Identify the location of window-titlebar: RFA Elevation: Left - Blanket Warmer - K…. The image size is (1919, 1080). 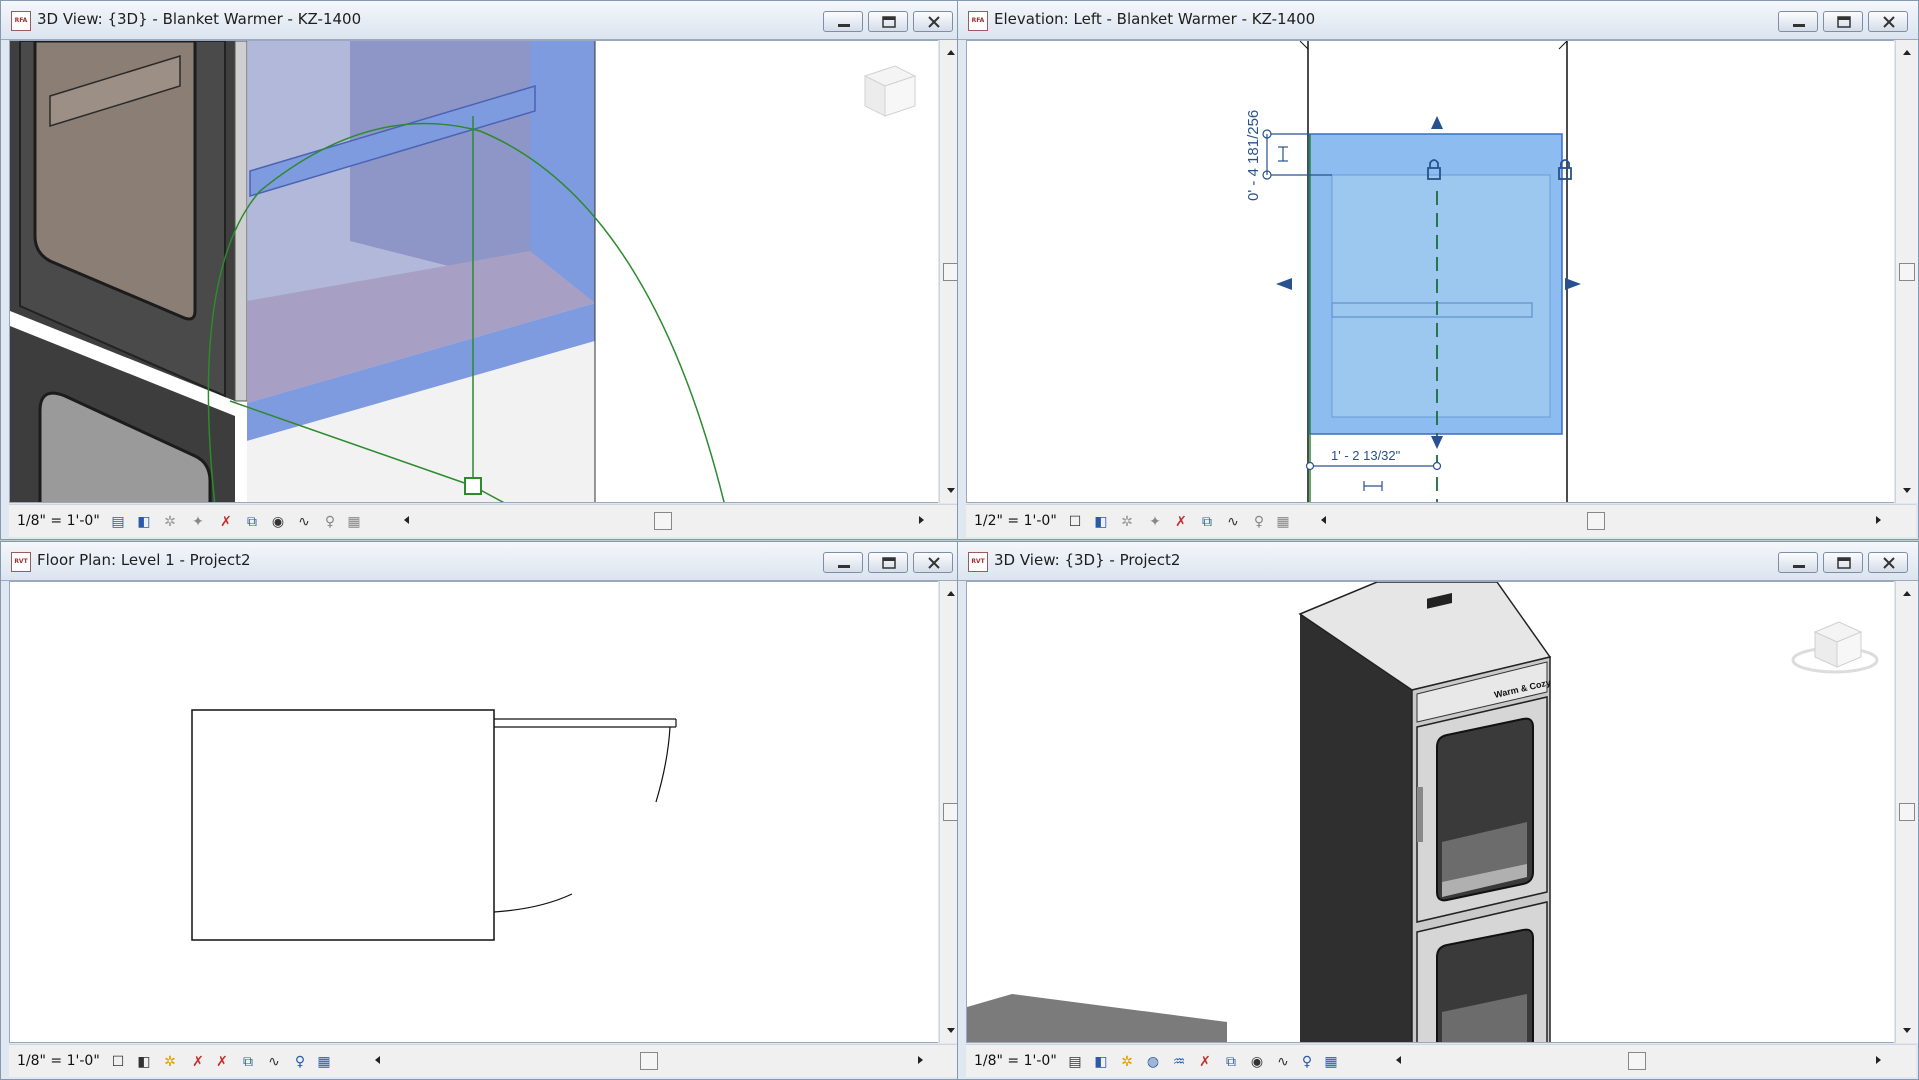
(1438, 20).